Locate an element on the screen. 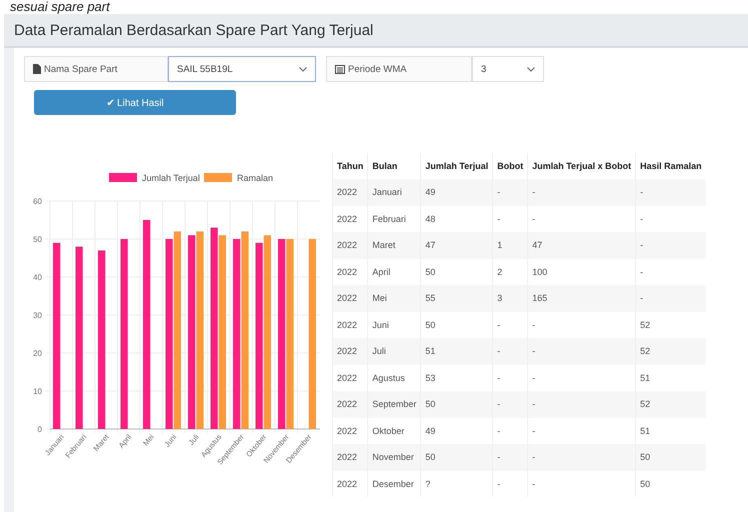  select-field: SAIL 55B19L is located at coordinates (242, 69).